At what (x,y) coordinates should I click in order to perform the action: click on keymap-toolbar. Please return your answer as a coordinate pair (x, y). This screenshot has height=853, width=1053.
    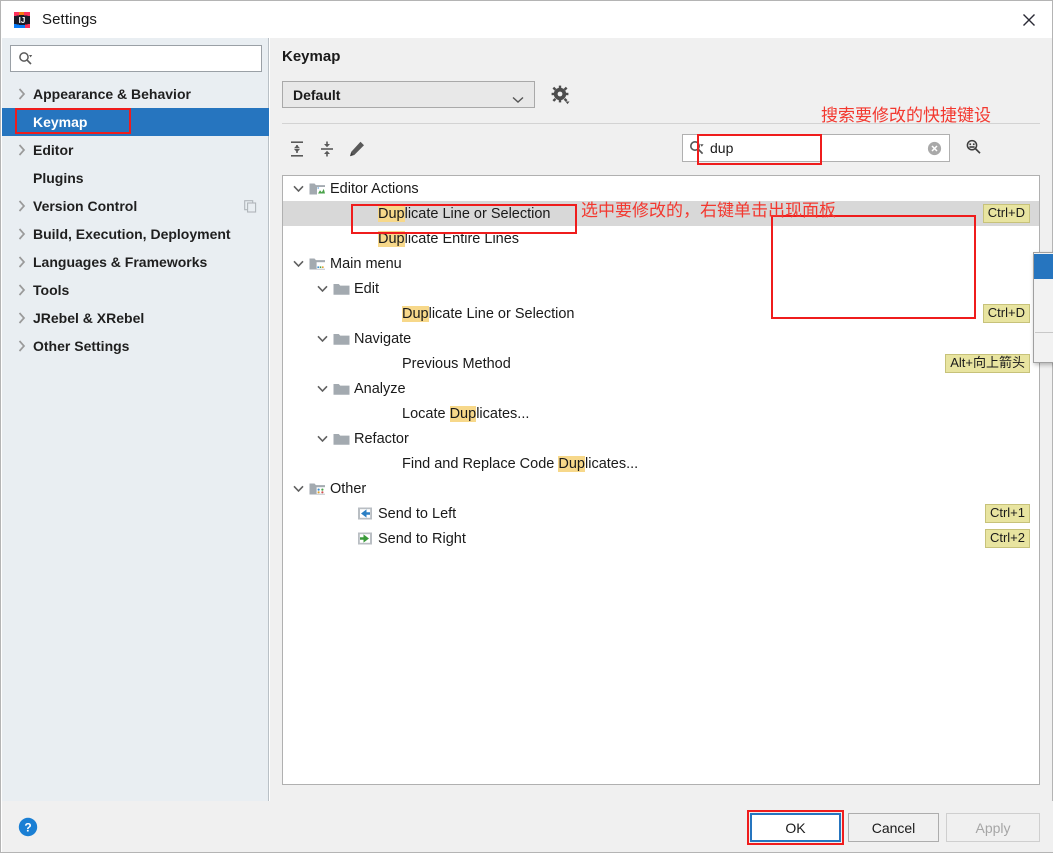
    Looking at the image, I should click on (327, 149).